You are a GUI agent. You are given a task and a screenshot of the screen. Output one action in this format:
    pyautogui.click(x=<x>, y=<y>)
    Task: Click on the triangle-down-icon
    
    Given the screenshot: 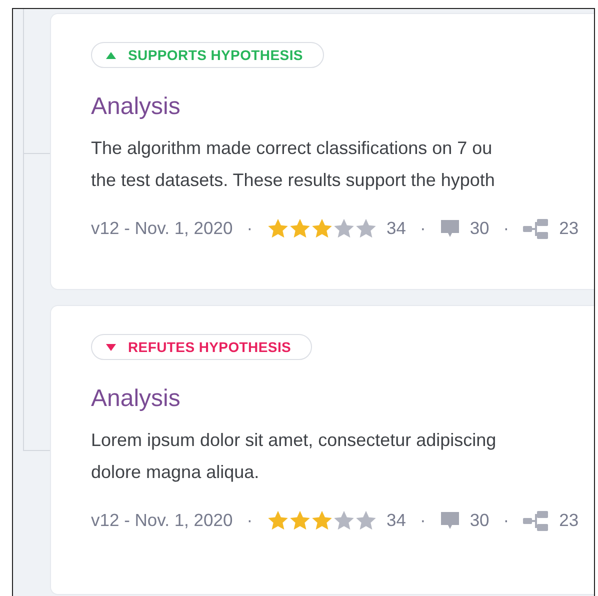 What is the action you would take?
    pyautogui.click(x=111, y=347)
    